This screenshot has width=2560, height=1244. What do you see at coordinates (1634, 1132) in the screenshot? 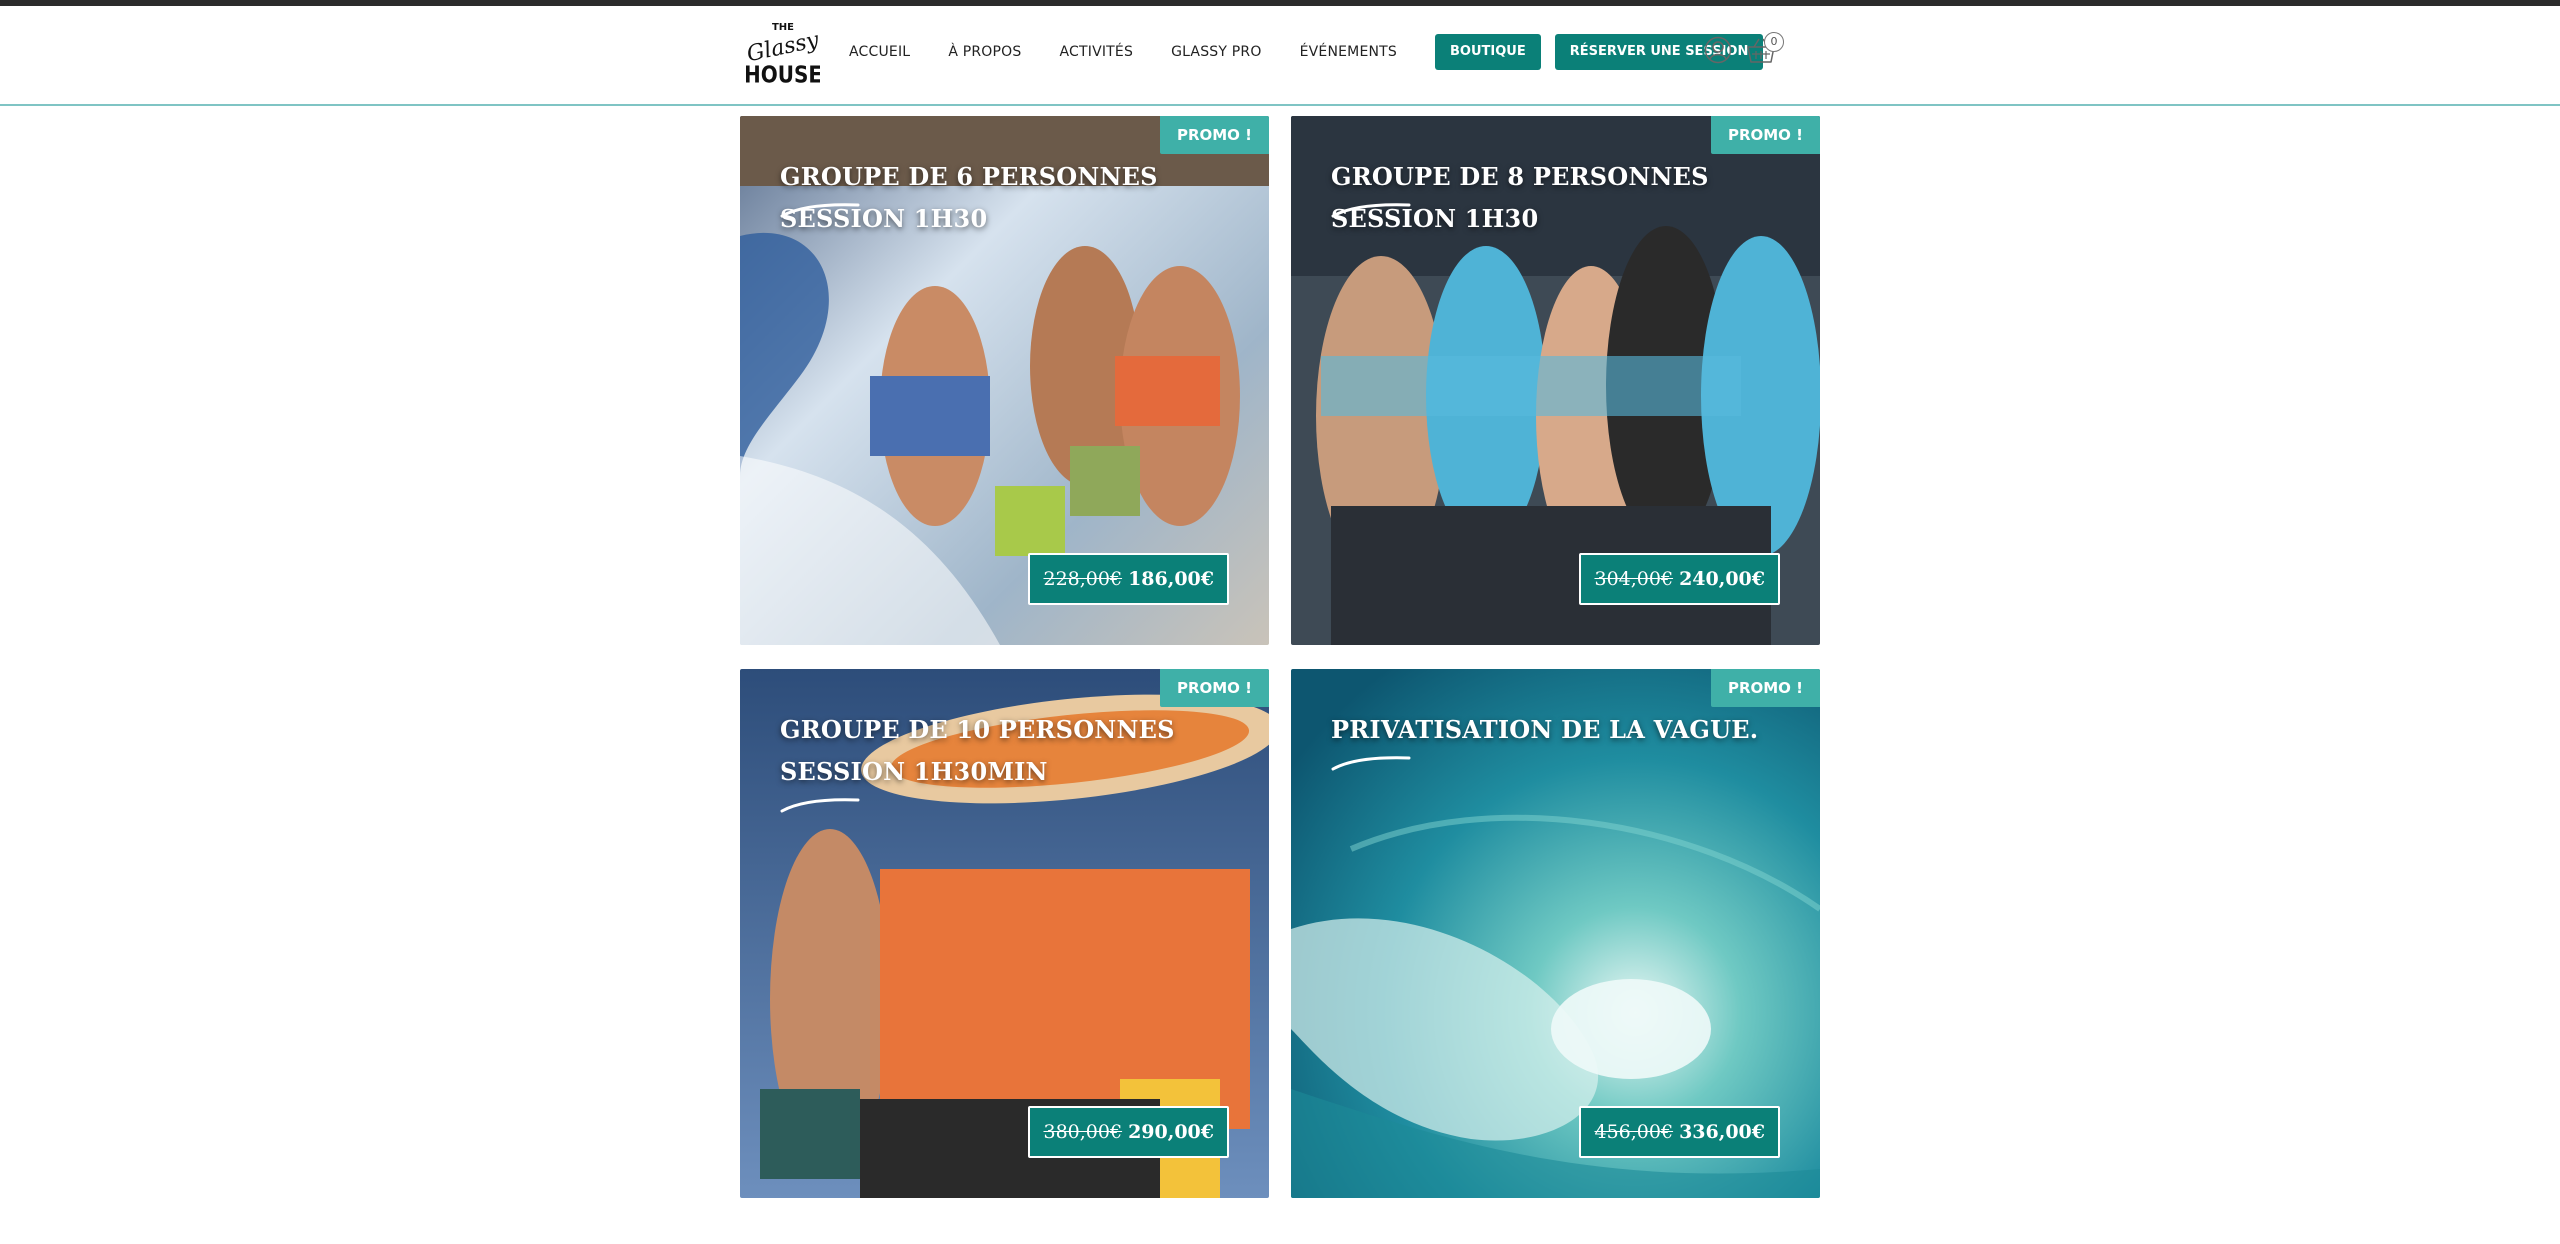
I see `old-price: 456,00€` at bounding box center [1634, 1132].